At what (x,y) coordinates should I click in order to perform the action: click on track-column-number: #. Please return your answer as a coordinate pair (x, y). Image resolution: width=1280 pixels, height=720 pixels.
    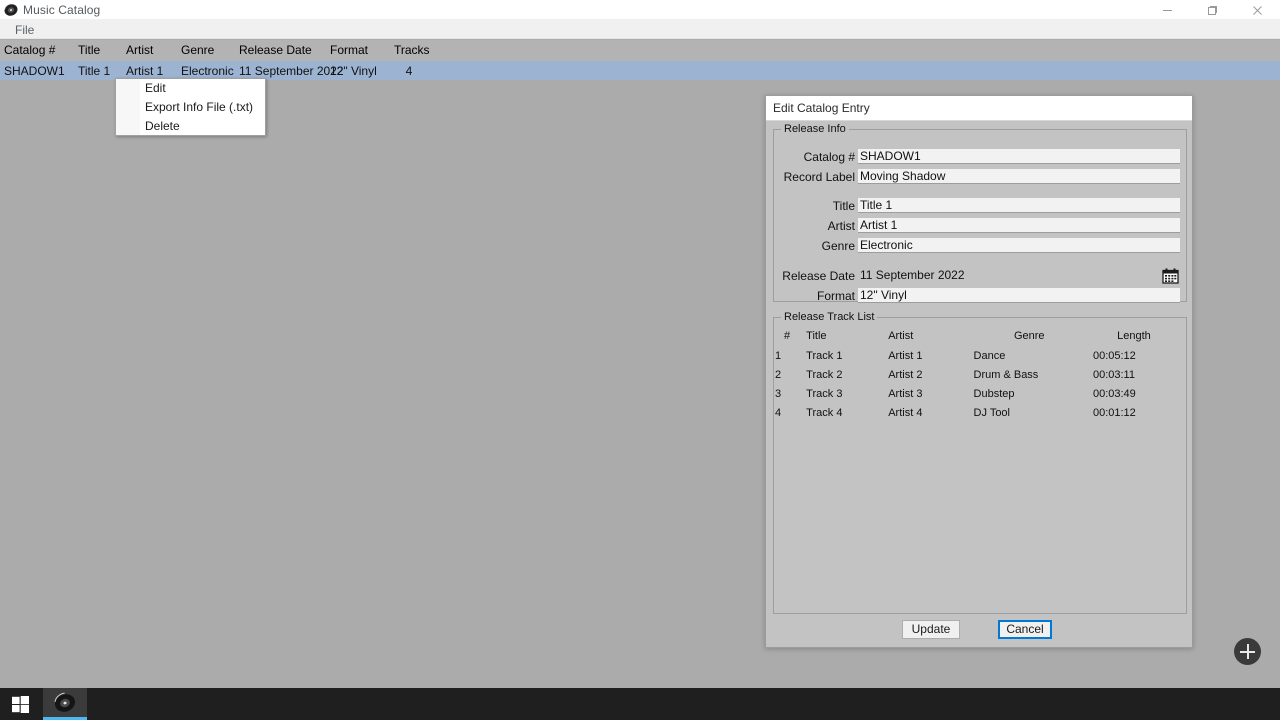
    Looking at the image, I should click on (790, 338).